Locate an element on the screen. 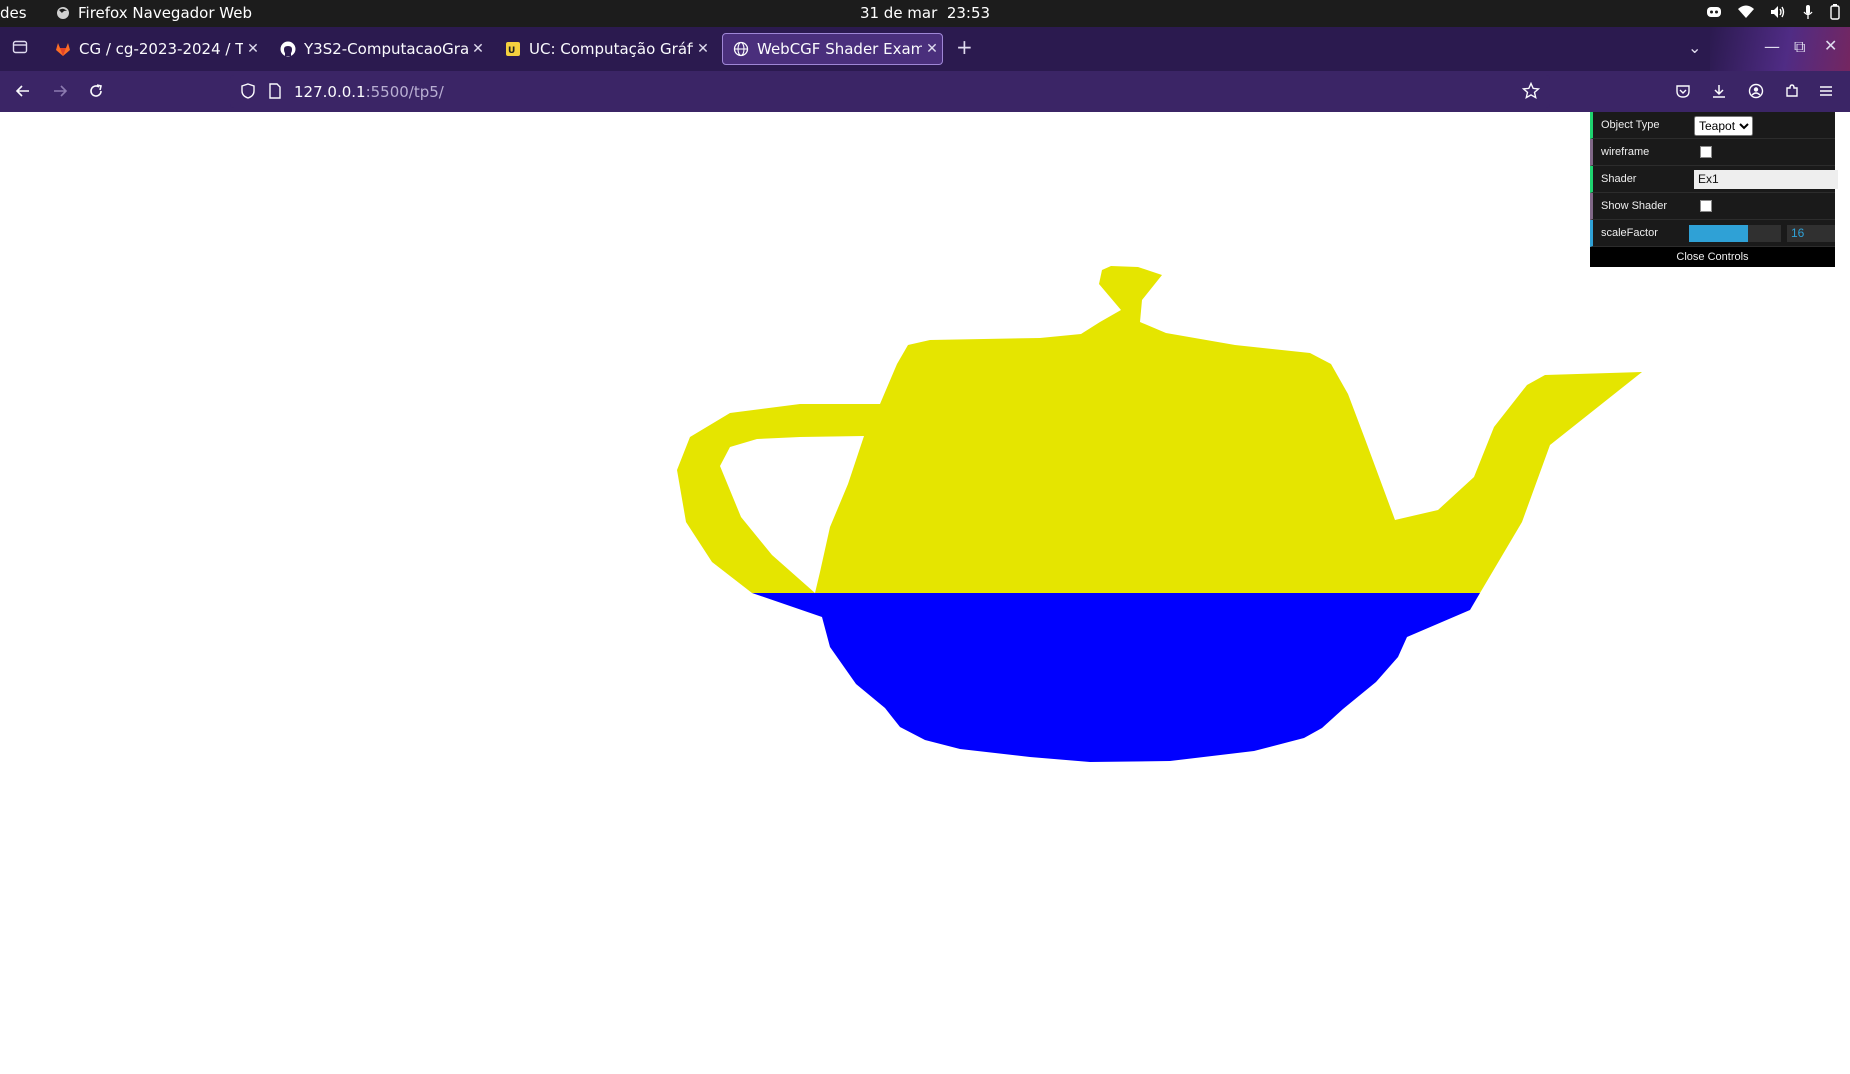 This screenshot has width=1850, height=1074. wireframe-checkbox is located at coordinates (1706, 152).